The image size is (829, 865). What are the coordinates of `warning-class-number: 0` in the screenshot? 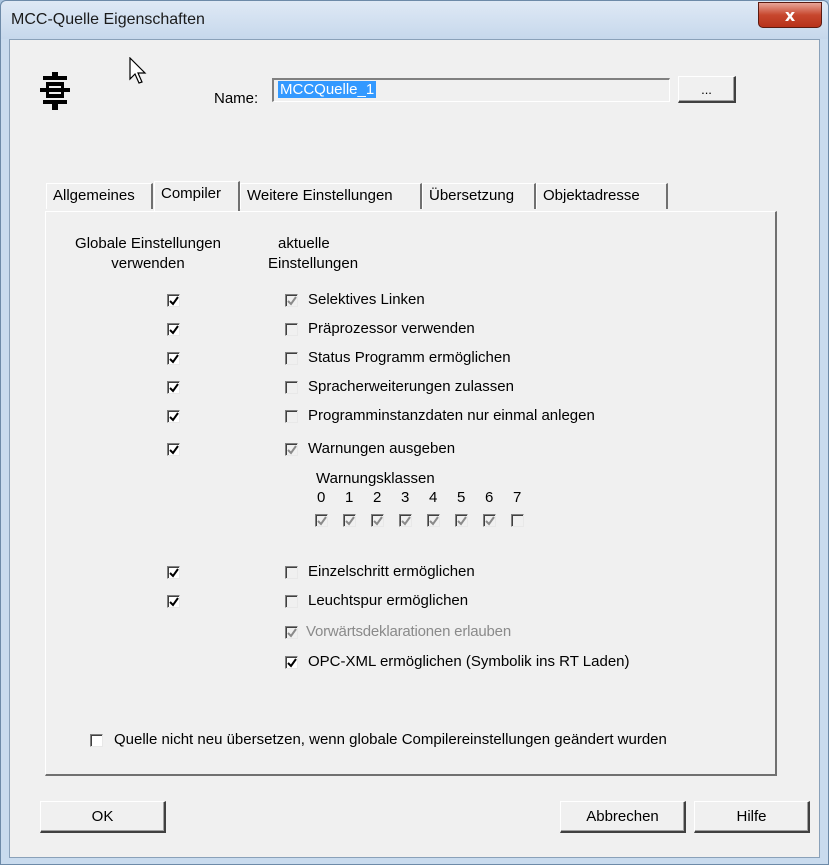 It's located at (321, 497).